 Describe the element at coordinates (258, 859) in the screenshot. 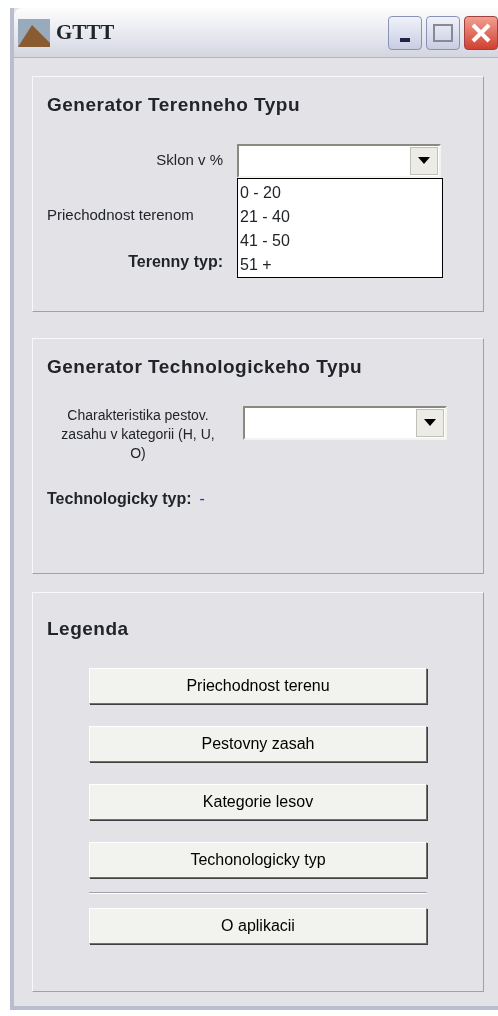

I see `legend-button: Techonologicky typ` at that location.